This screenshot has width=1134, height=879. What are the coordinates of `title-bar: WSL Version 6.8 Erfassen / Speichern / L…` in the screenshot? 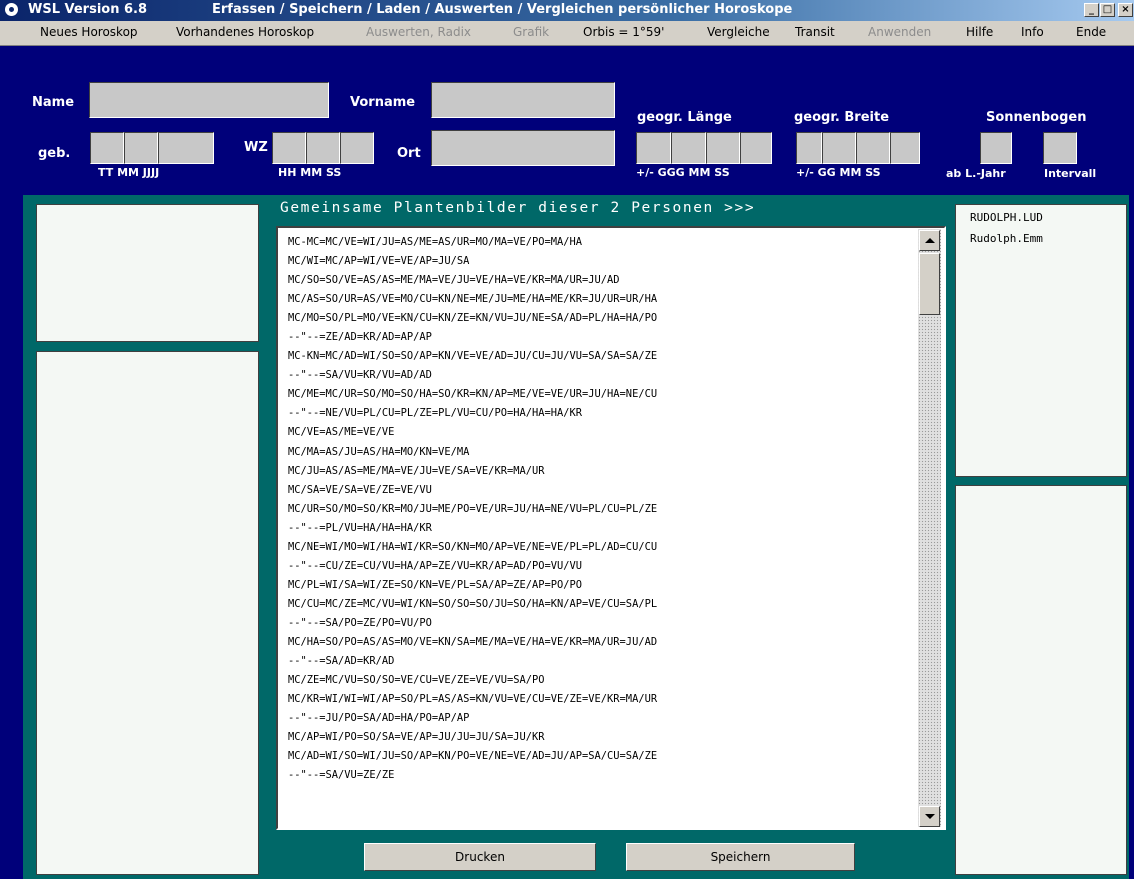 It's located at (567, 10).